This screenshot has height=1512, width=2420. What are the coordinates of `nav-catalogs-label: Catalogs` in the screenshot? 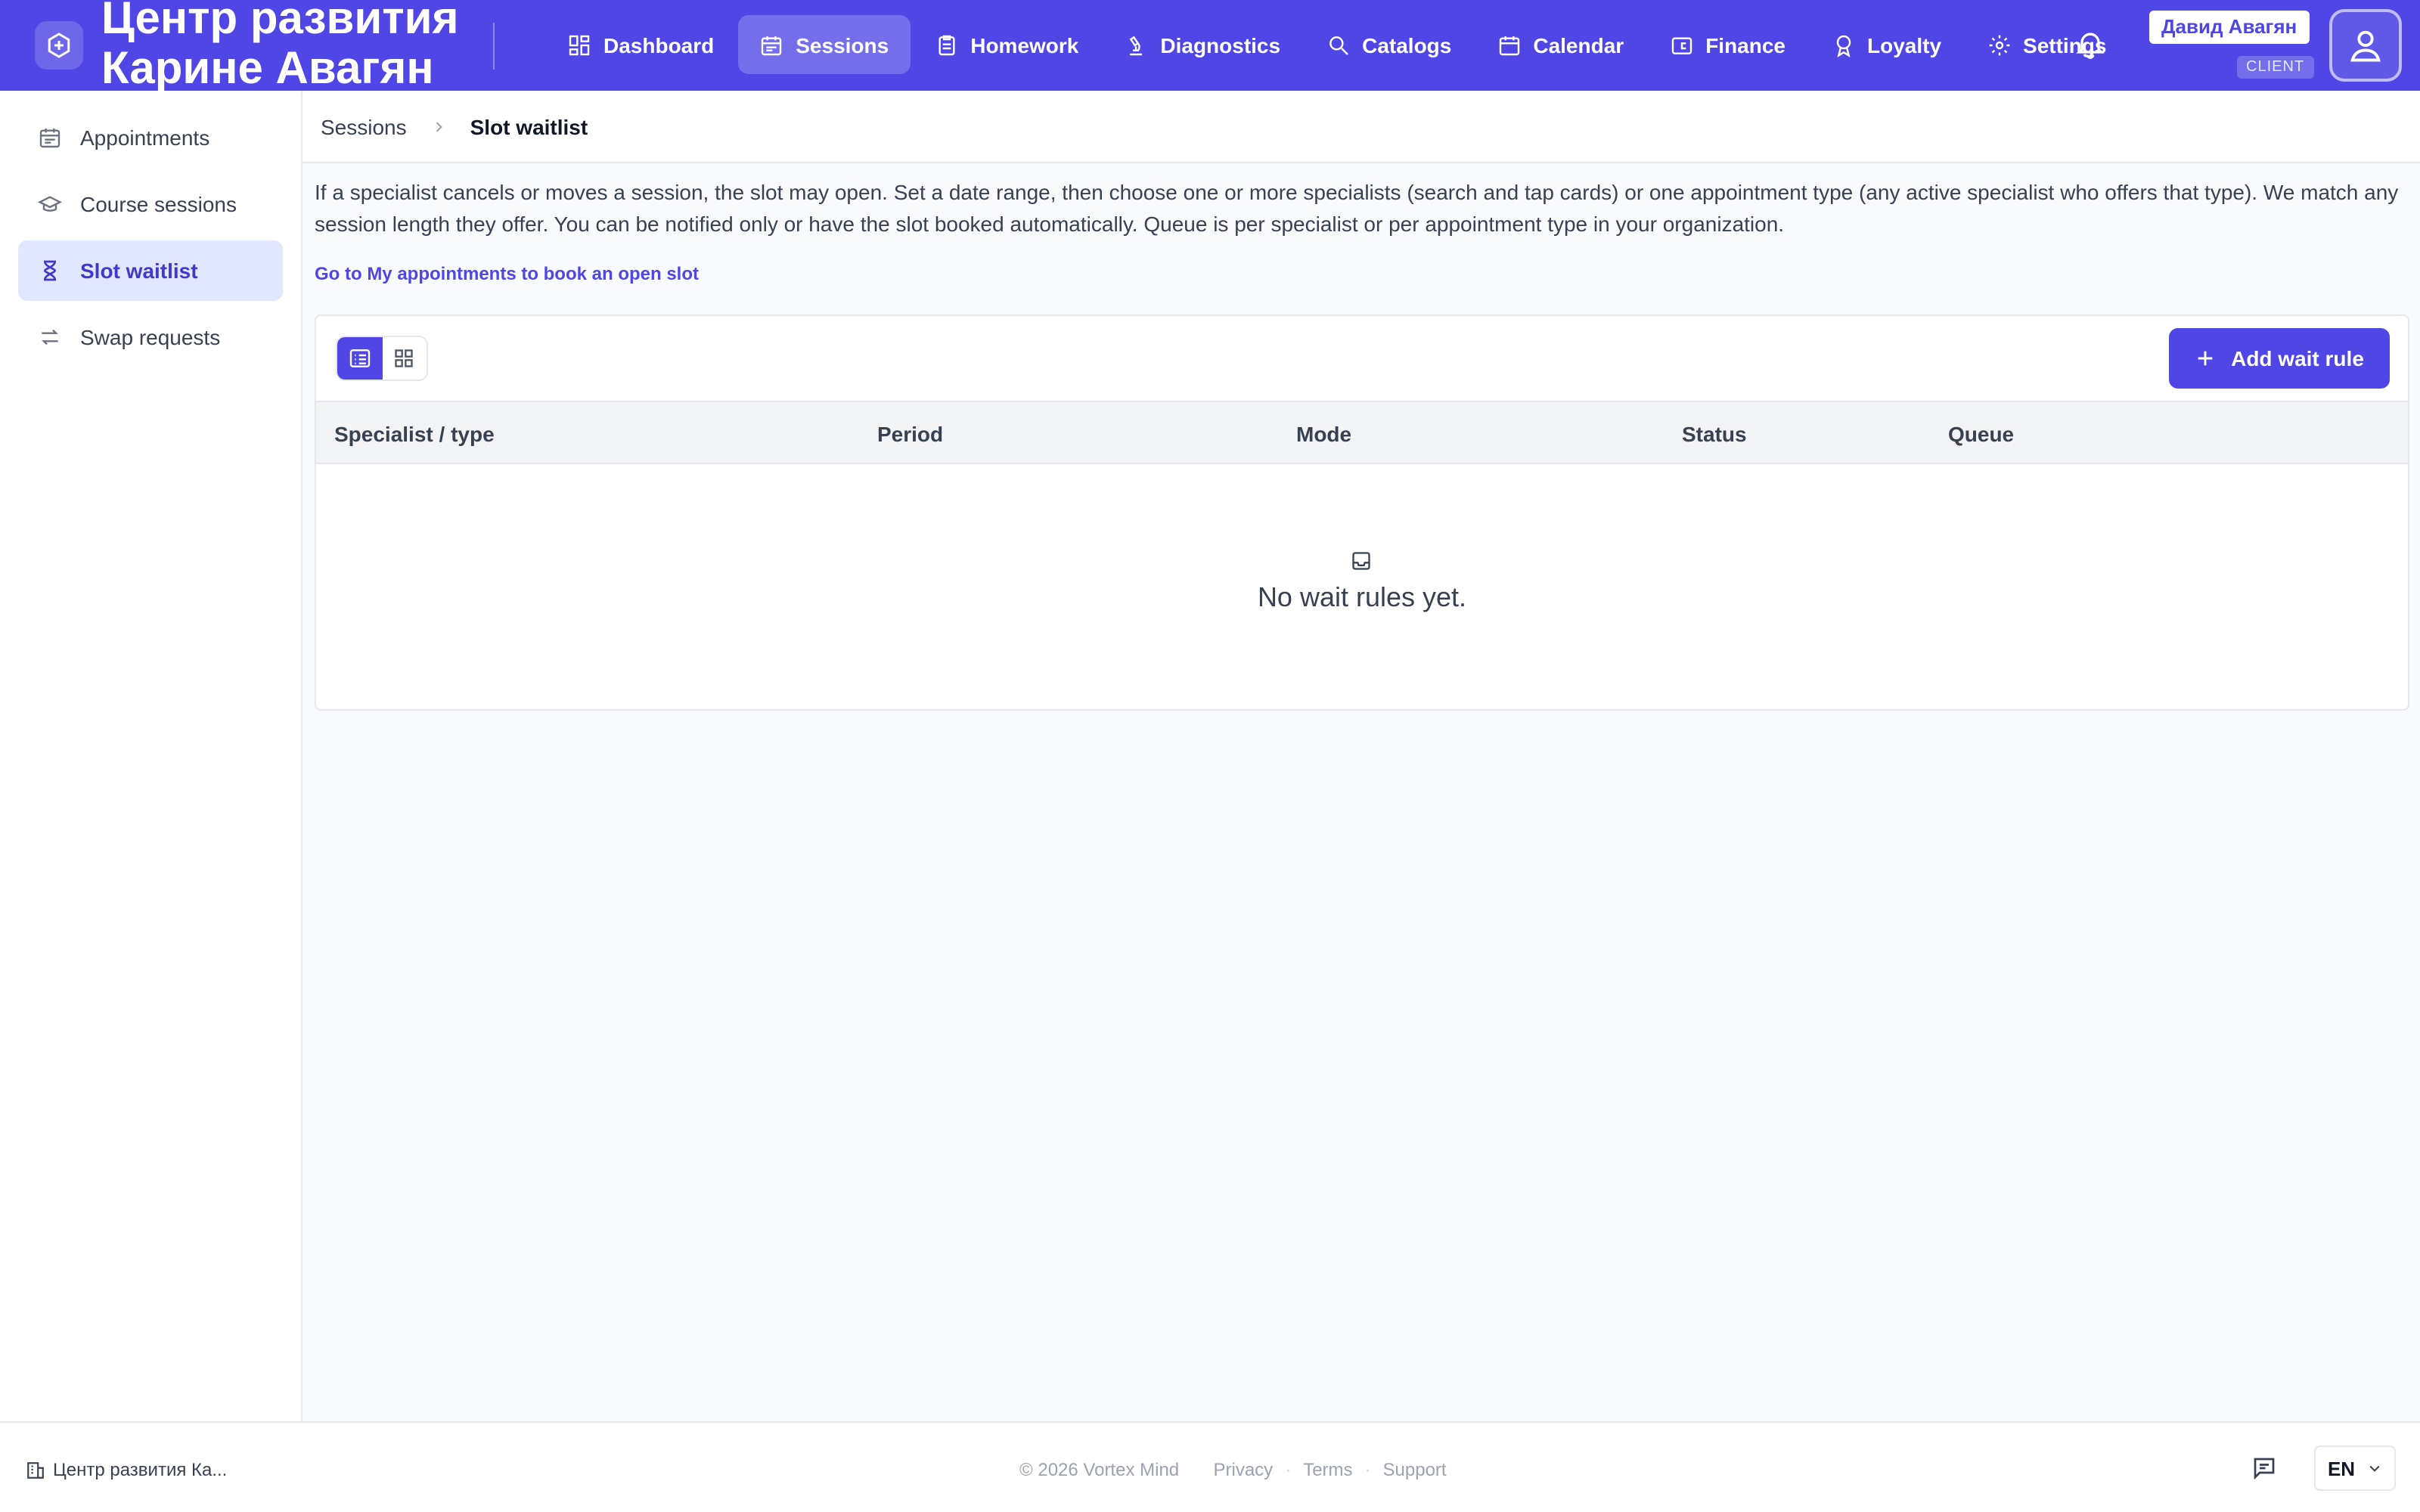 It's located at (1407, 45).